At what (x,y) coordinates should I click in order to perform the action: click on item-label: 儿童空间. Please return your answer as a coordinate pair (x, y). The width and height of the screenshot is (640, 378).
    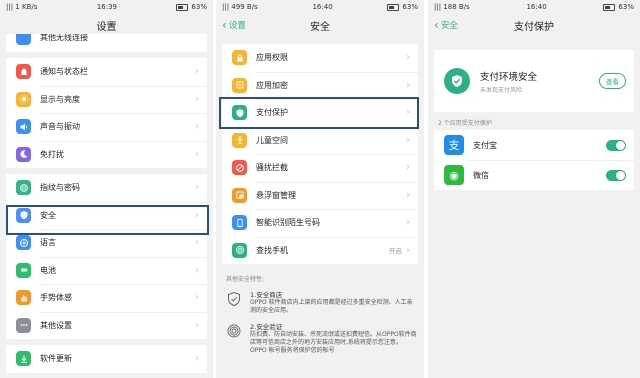
    Looking at the image, I should click on (272, 140).